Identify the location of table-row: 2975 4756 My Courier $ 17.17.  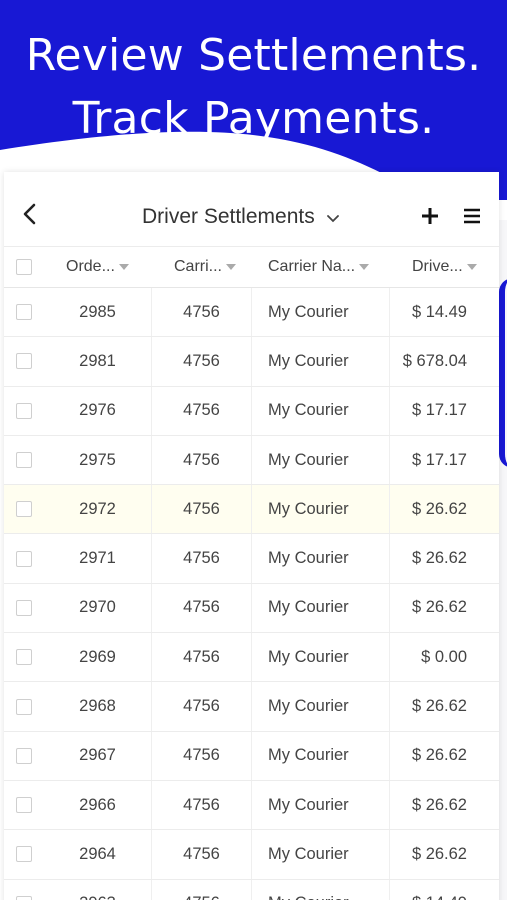
(251, 460).